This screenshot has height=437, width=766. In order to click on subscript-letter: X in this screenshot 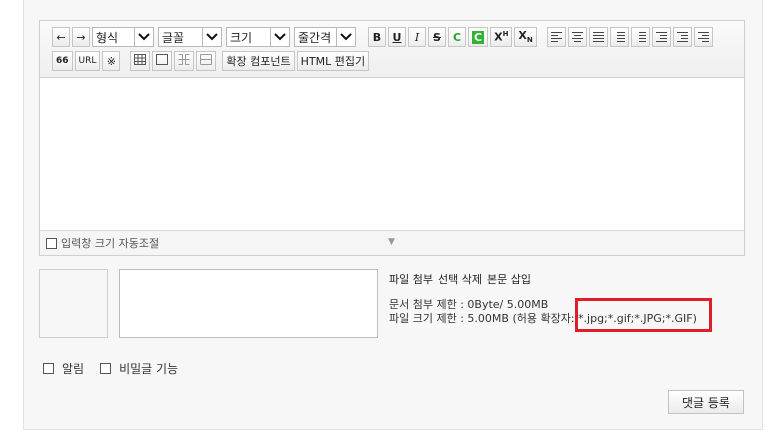, I will do `click(522, 36)`.